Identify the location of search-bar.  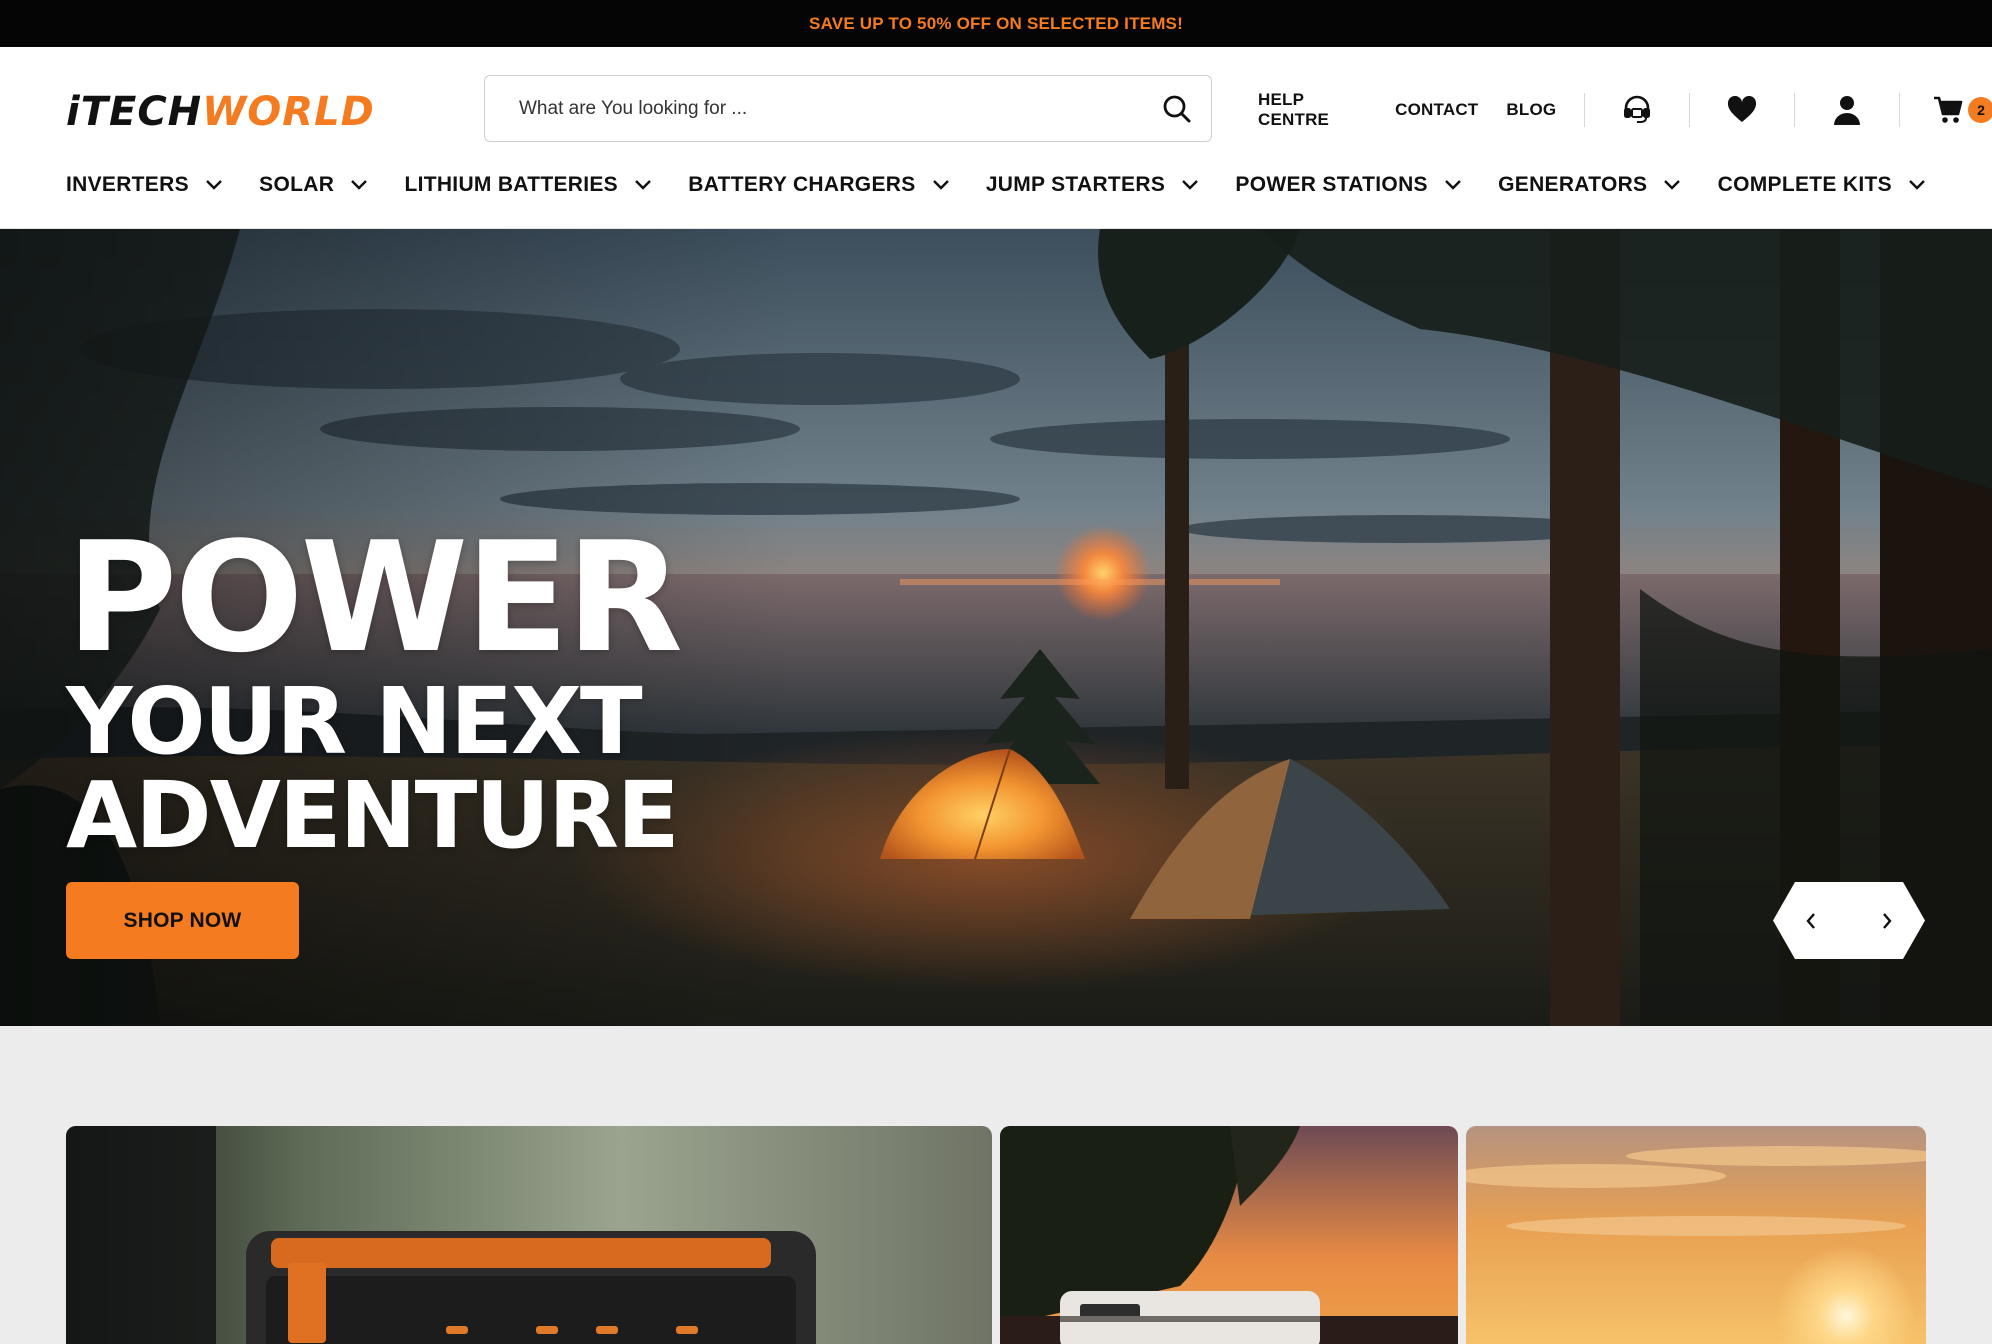
(848, 108).